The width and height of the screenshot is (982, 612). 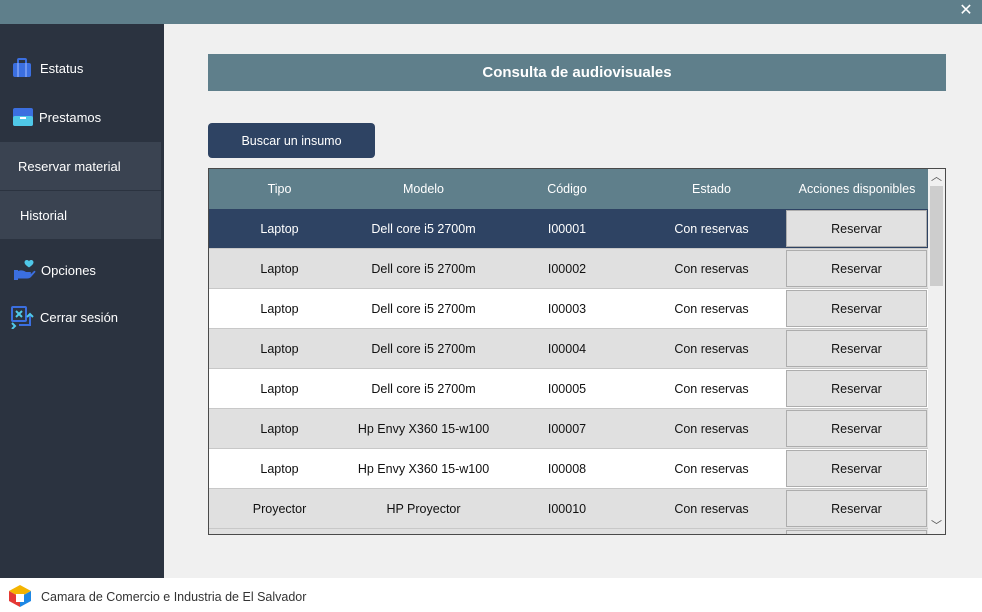 What do you see at coordinates (68, 270) in the screenshot?
I see `sidebar-item-label: Opciones` at bounding box center [68, 270].